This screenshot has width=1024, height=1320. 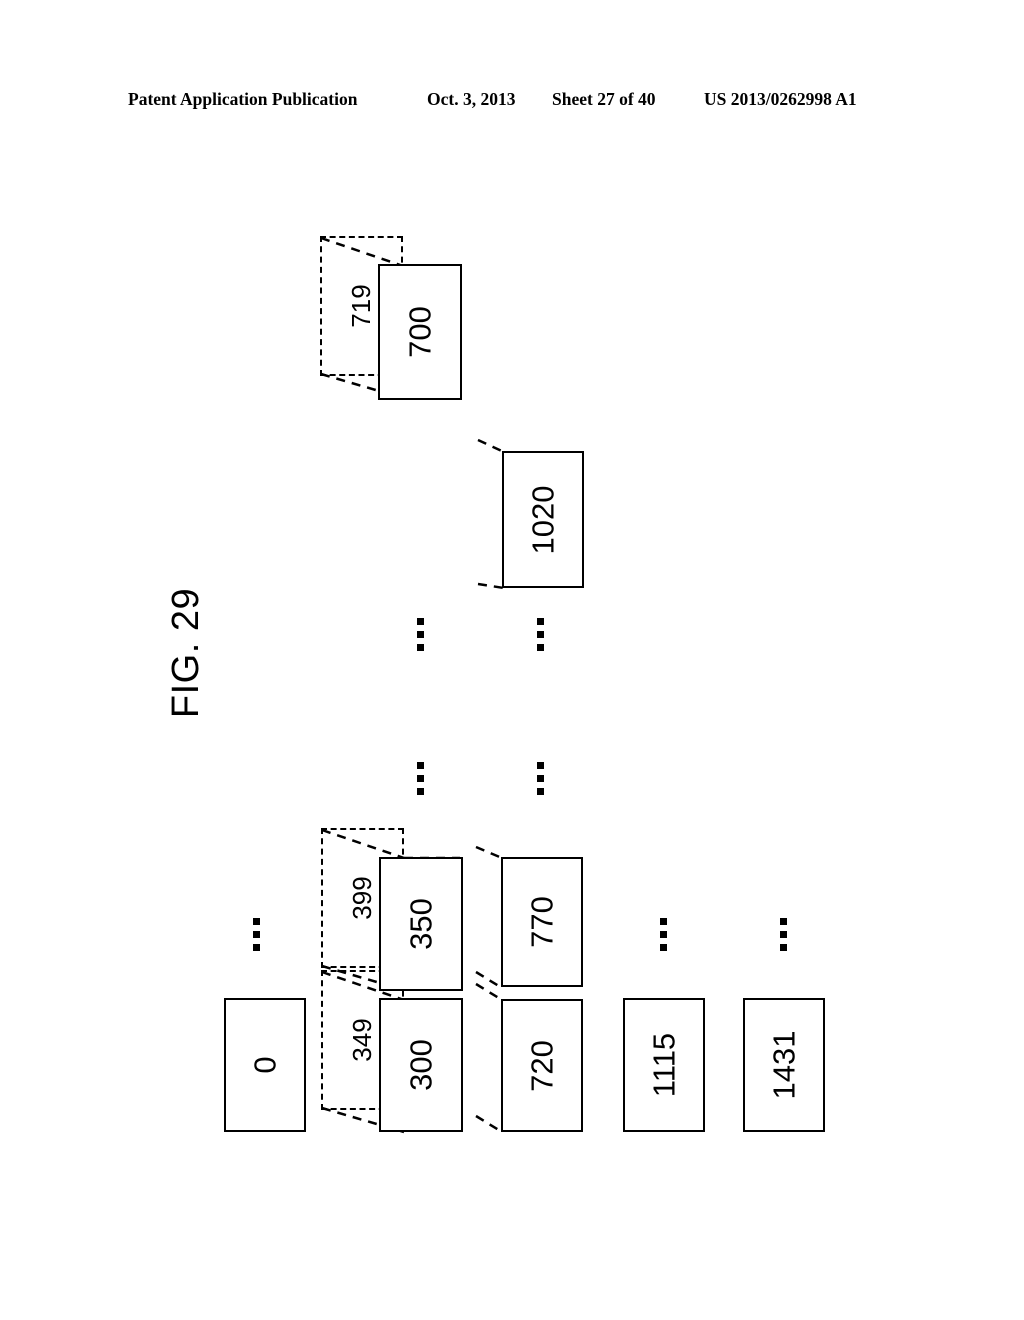 What do you see at coordinates (421, 635) in the screenshot?
I see `ellipsis-col-350-upper` at bounding box center [421, 635].